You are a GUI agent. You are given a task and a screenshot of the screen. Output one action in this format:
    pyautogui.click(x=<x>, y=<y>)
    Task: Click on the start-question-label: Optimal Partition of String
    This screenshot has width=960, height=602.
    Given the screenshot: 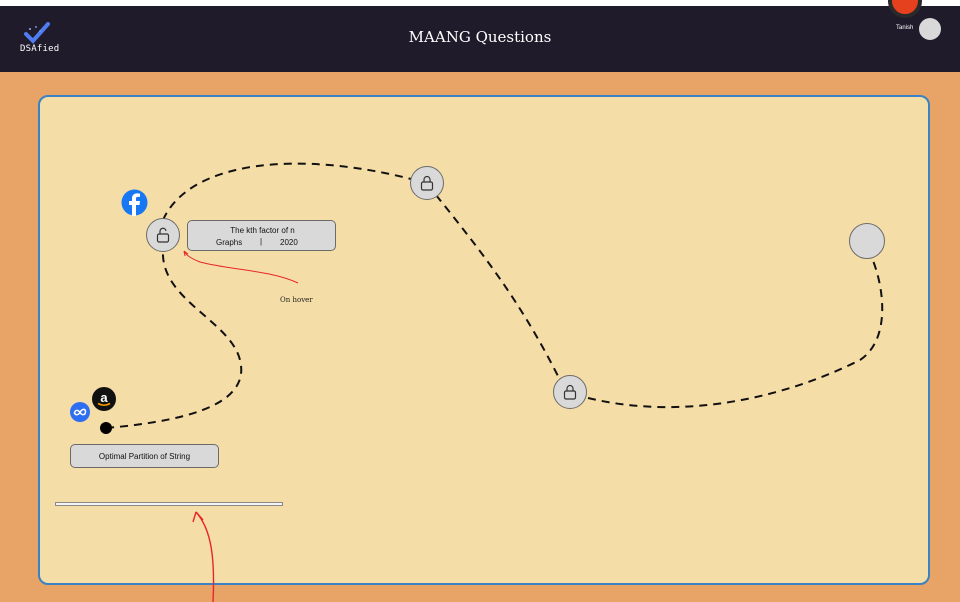 What is the action you would take?
    pyautogui.click(x=144, y=456)
    